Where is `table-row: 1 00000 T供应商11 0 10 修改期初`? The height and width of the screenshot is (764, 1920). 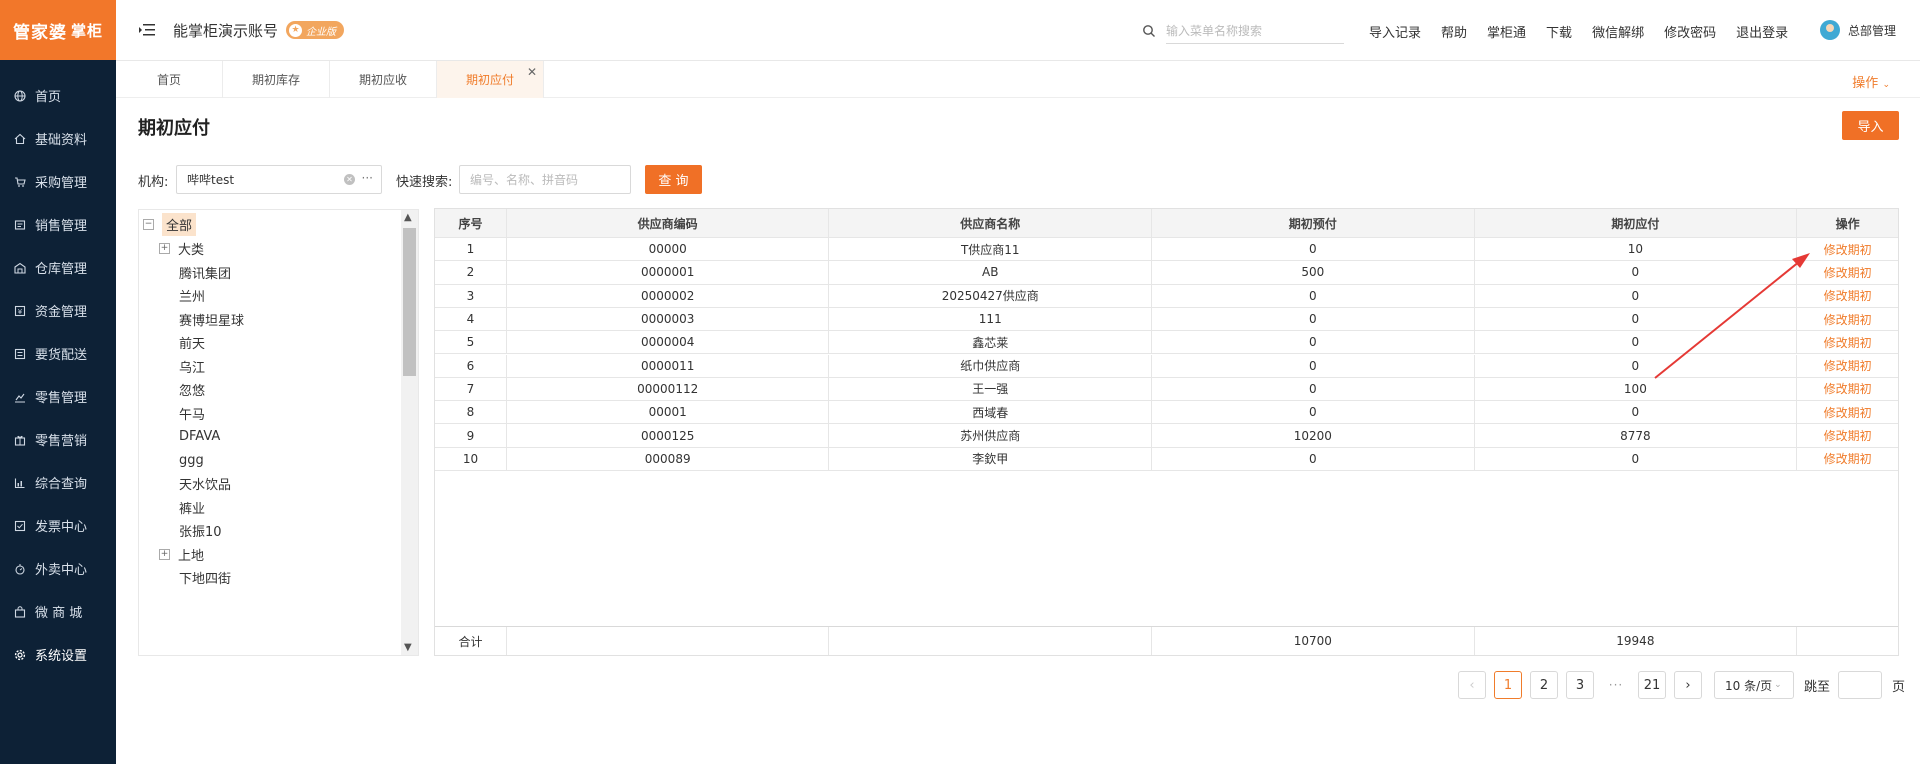 table-row: 1 00000 T供应商11 0 10 修改期初 is located at coordinates (1166, 250).